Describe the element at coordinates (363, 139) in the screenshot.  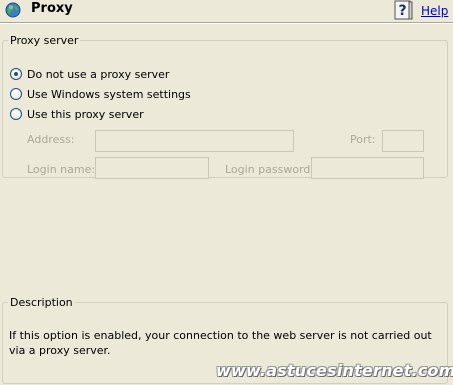
I see `port-label: Port:` at that location.